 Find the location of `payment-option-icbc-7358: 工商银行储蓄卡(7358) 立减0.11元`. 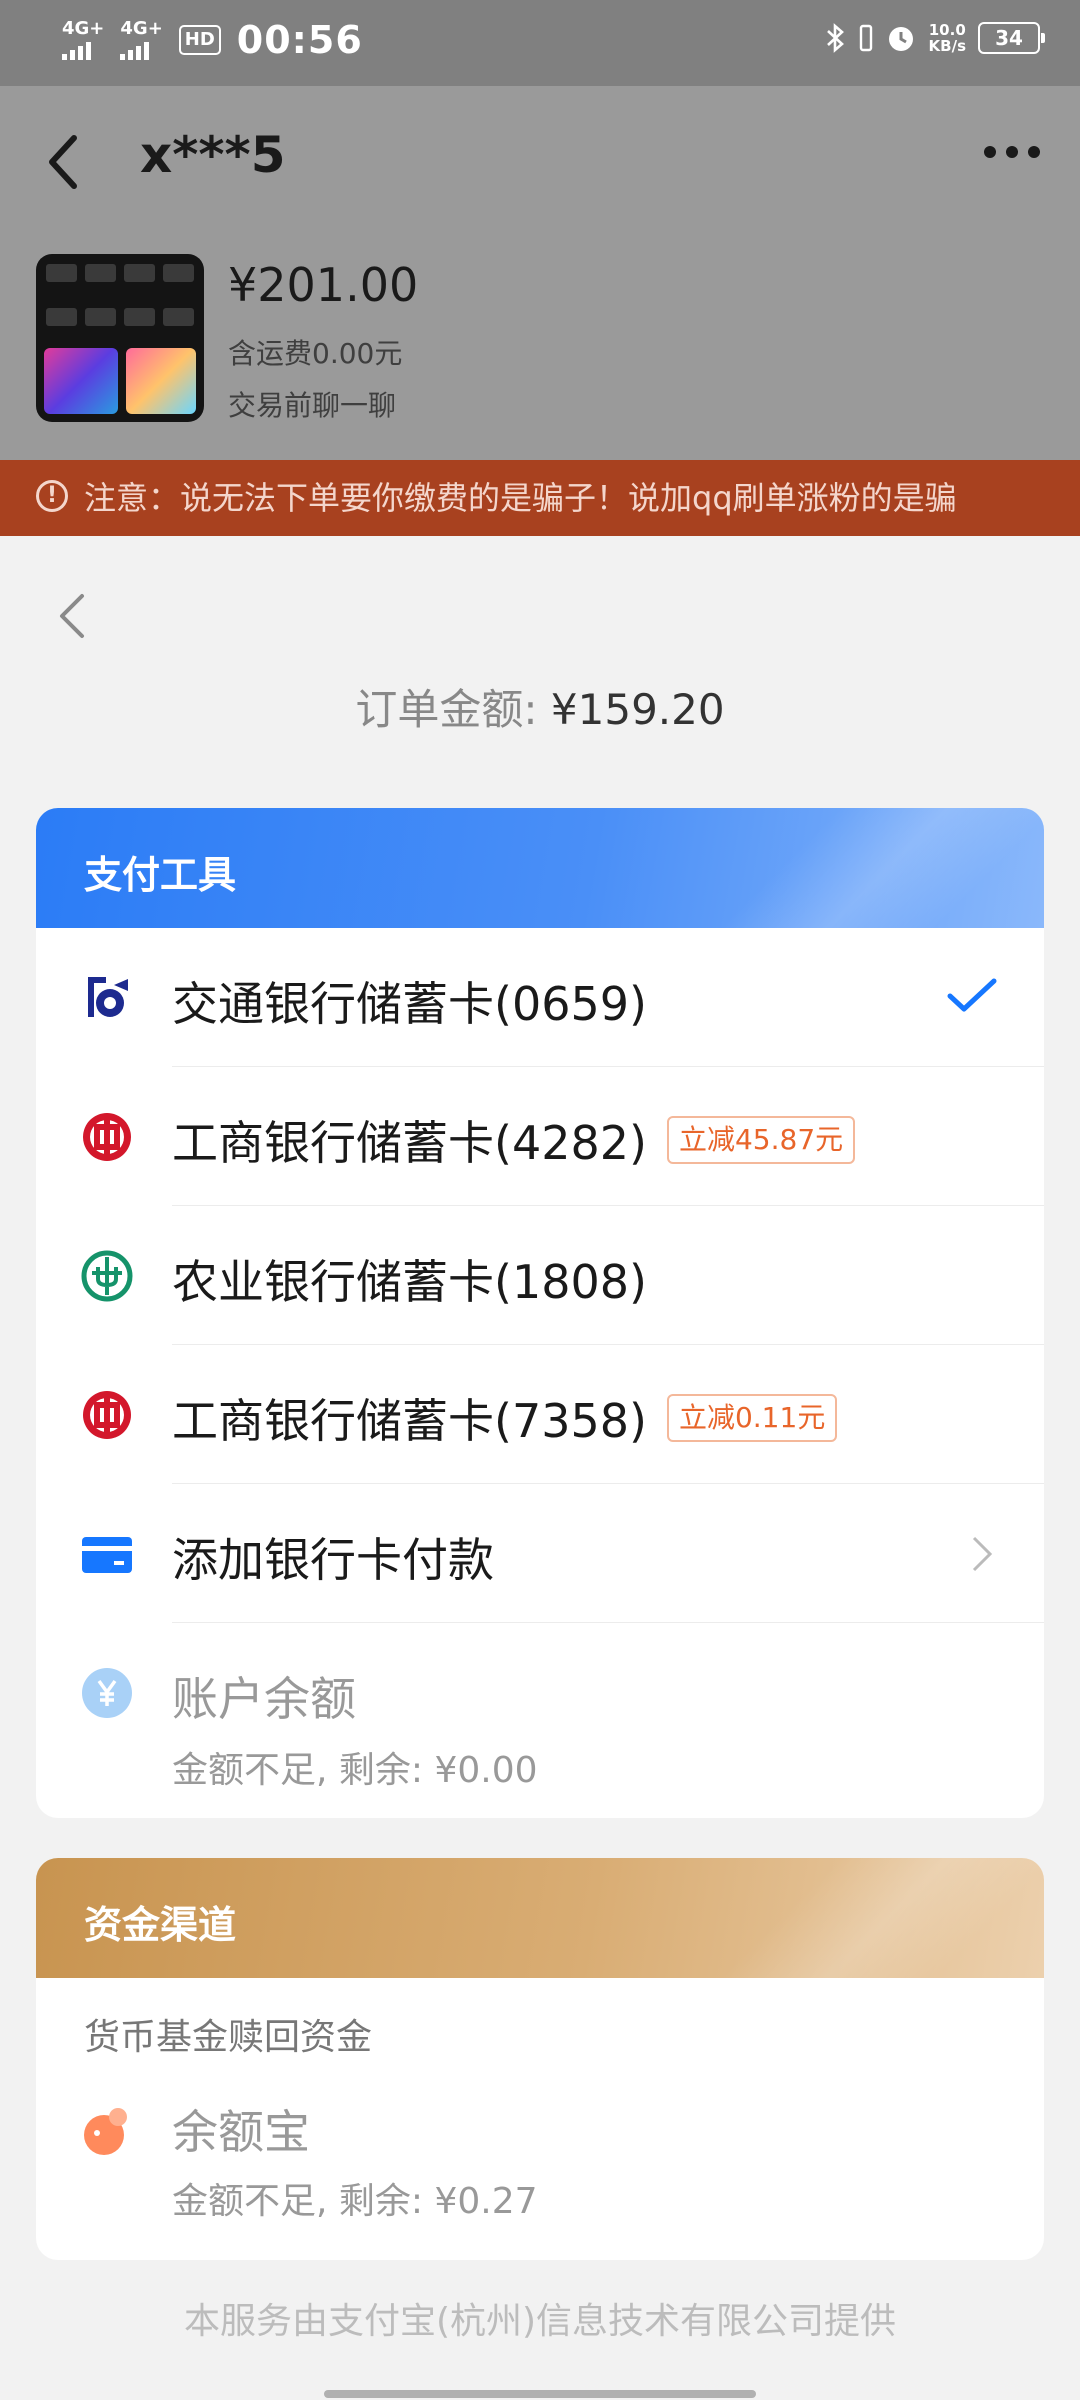

payment-option-icbc-7358: 工商银行储蓄卡(7358) 立减0.11元 is located at coordinates (540, 1414).